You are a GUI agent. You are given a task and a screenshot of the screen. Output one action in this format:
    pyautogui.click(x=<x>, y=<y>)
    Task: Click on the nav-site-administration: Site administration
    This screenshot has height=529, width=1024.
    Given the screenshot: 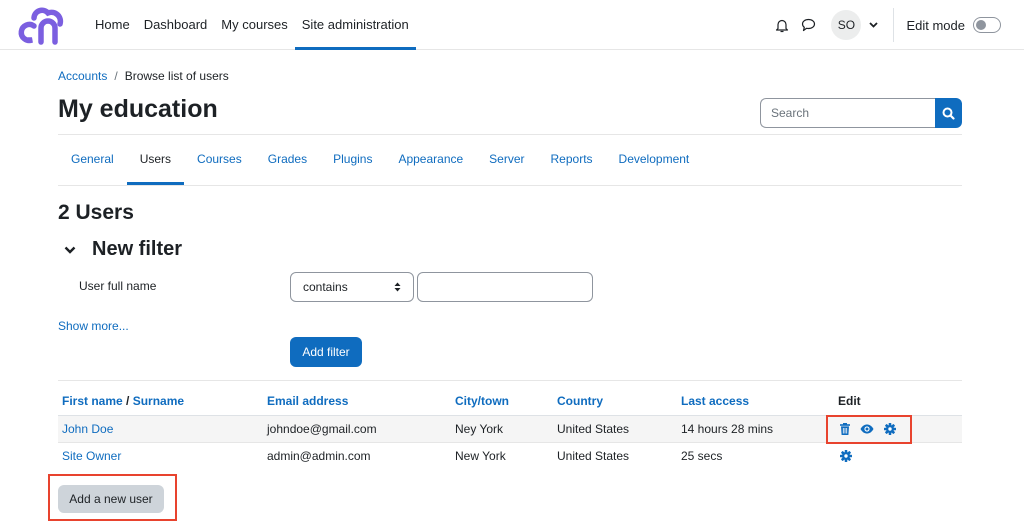 What is the action you would take?
    pyautogui.click(x=355, y=25)
    